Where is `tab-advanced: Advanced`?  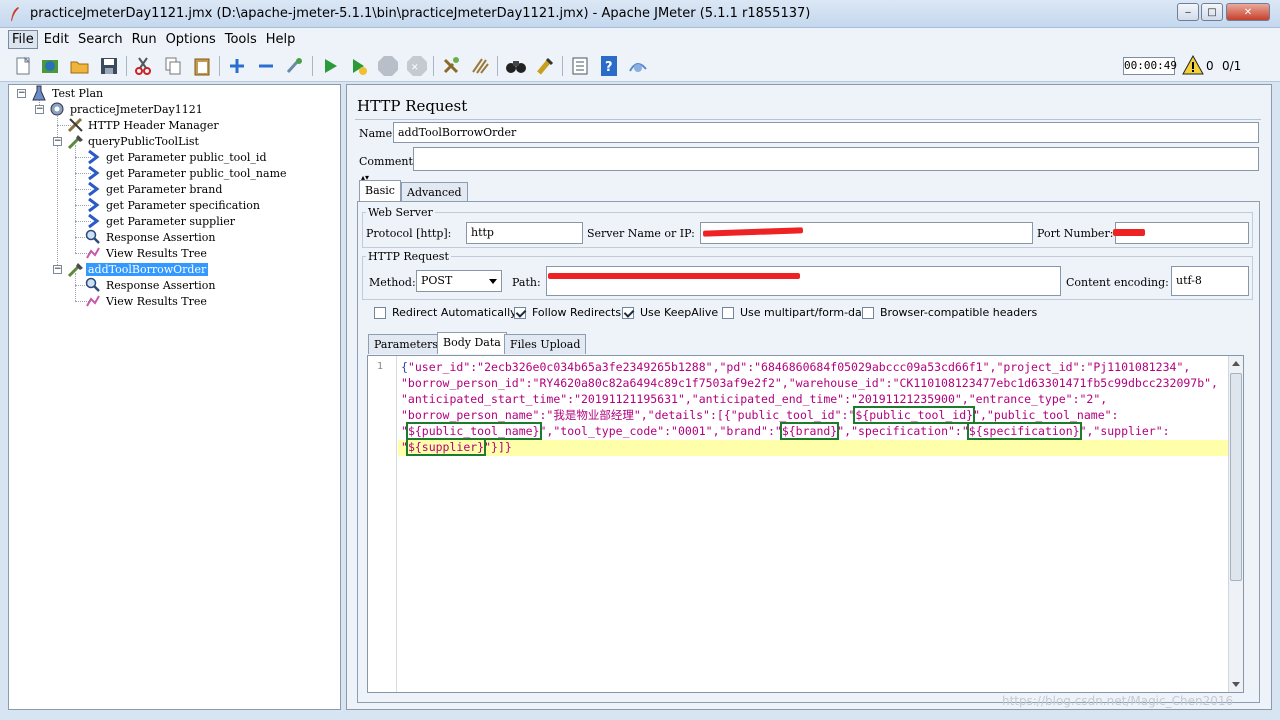 tab-advanced: Advanced is located at coordinates (434, 192).